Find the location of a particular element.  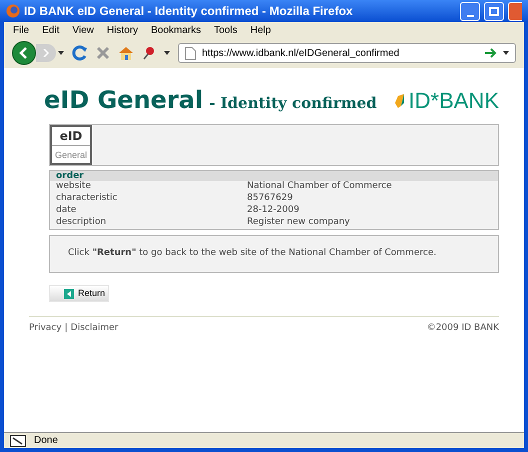

badge-title: eID is located at coordinates (71, 136).